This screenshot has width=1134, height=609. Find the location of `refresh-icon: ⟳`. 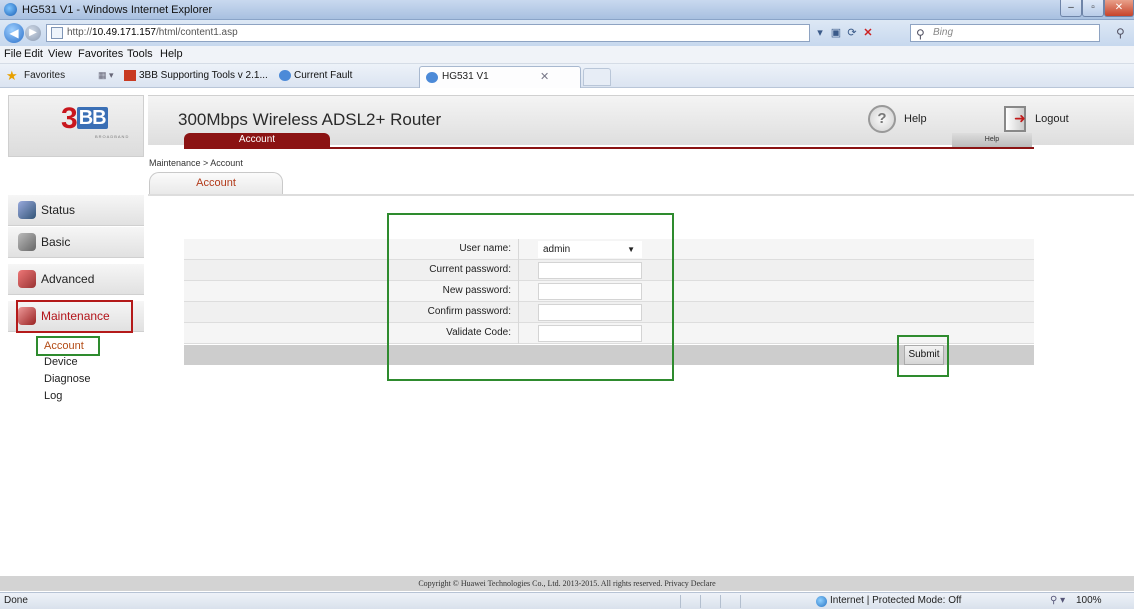

refresh-icon: ⟳ is located at coordinates (852, 33).